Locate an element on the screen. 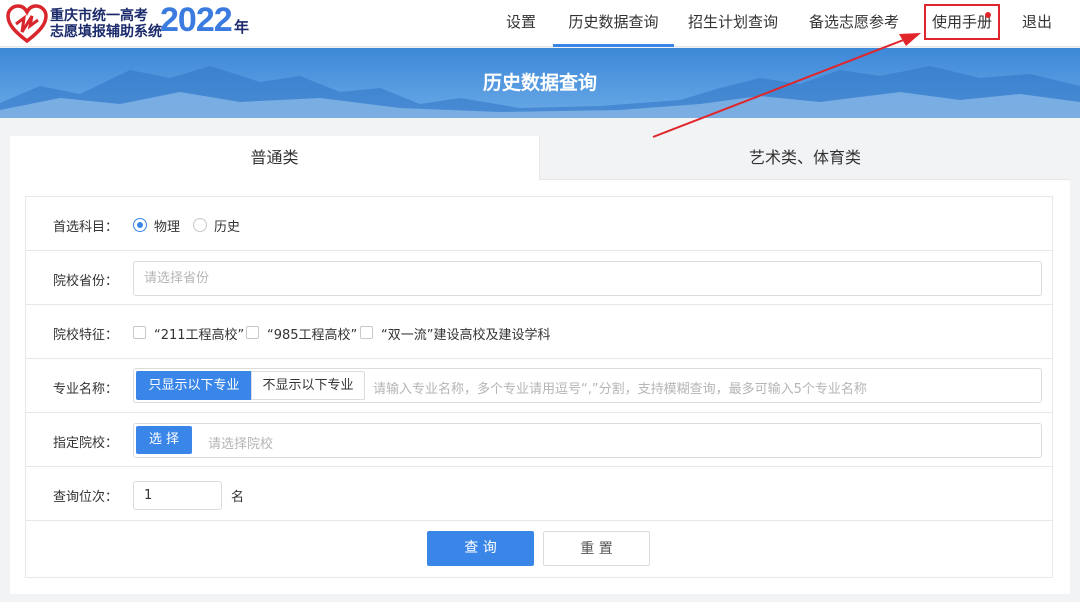 This screenshot has height=602, width=1080. logo-line-1: 重庆市统一高考 is located at coordinates (99, 16).